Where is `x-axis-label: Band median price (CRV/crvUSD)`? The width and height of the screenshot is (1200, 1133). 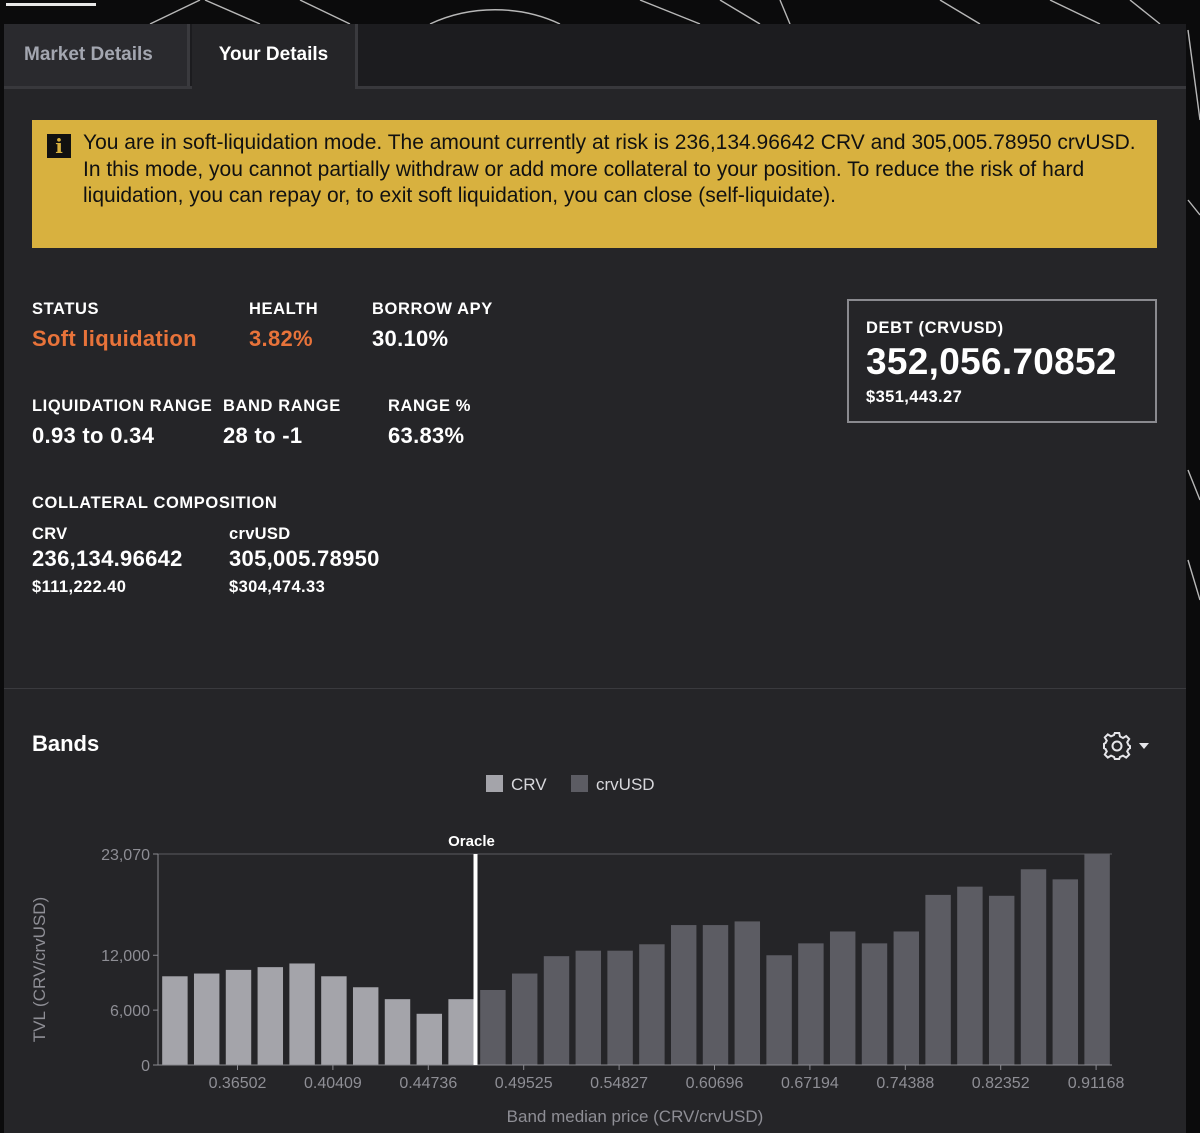 x-axis-label: Band median price (CRV/crvUSD) is located at coordinates (635, 1116).